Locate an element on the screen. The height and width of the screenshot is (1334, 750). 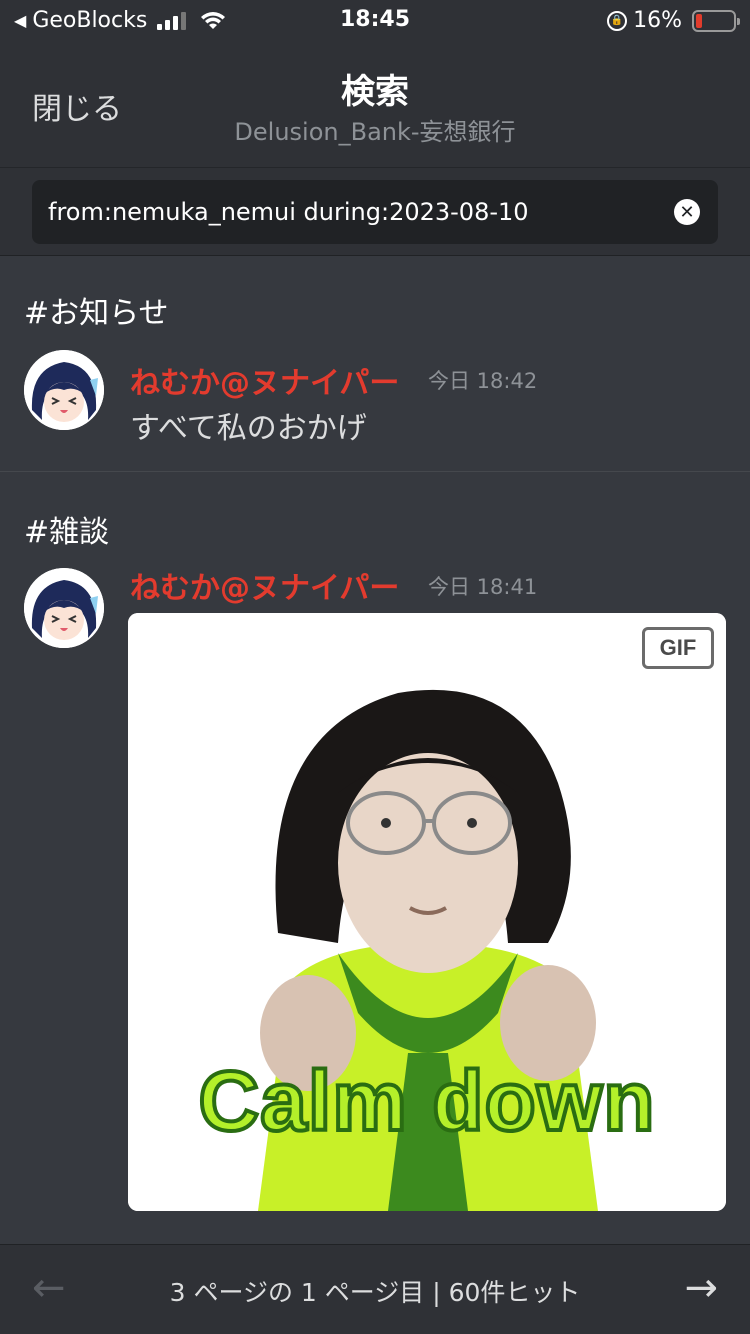
search-input: from:nemuka_nemui during:2023-08-10 ✕ is located at coordinates (375, 212).